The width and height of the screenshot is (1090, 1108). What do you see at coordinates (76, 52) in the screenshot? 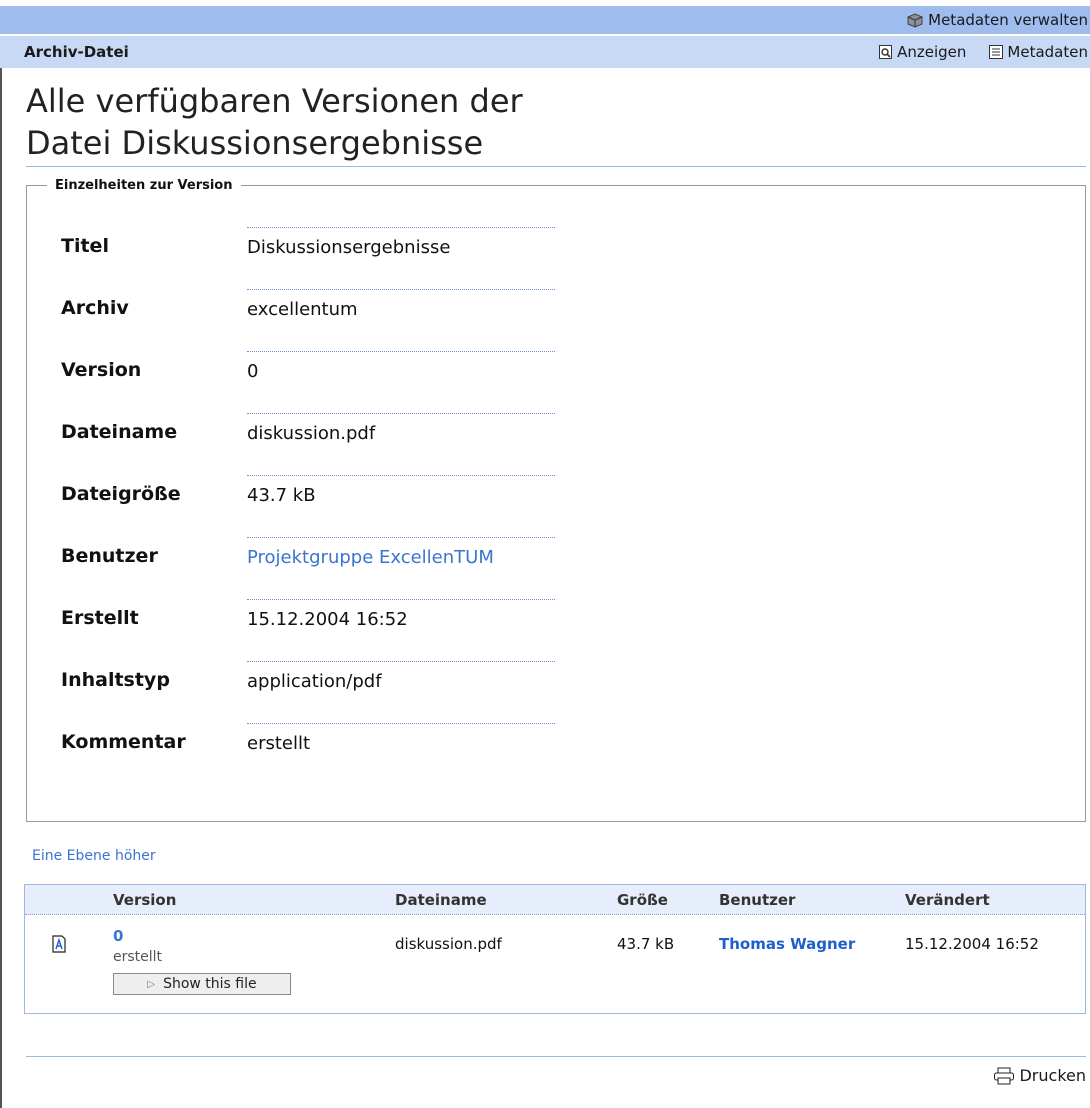
I see `section-title: Archiv-Datei` at bounding box center [76, 52].